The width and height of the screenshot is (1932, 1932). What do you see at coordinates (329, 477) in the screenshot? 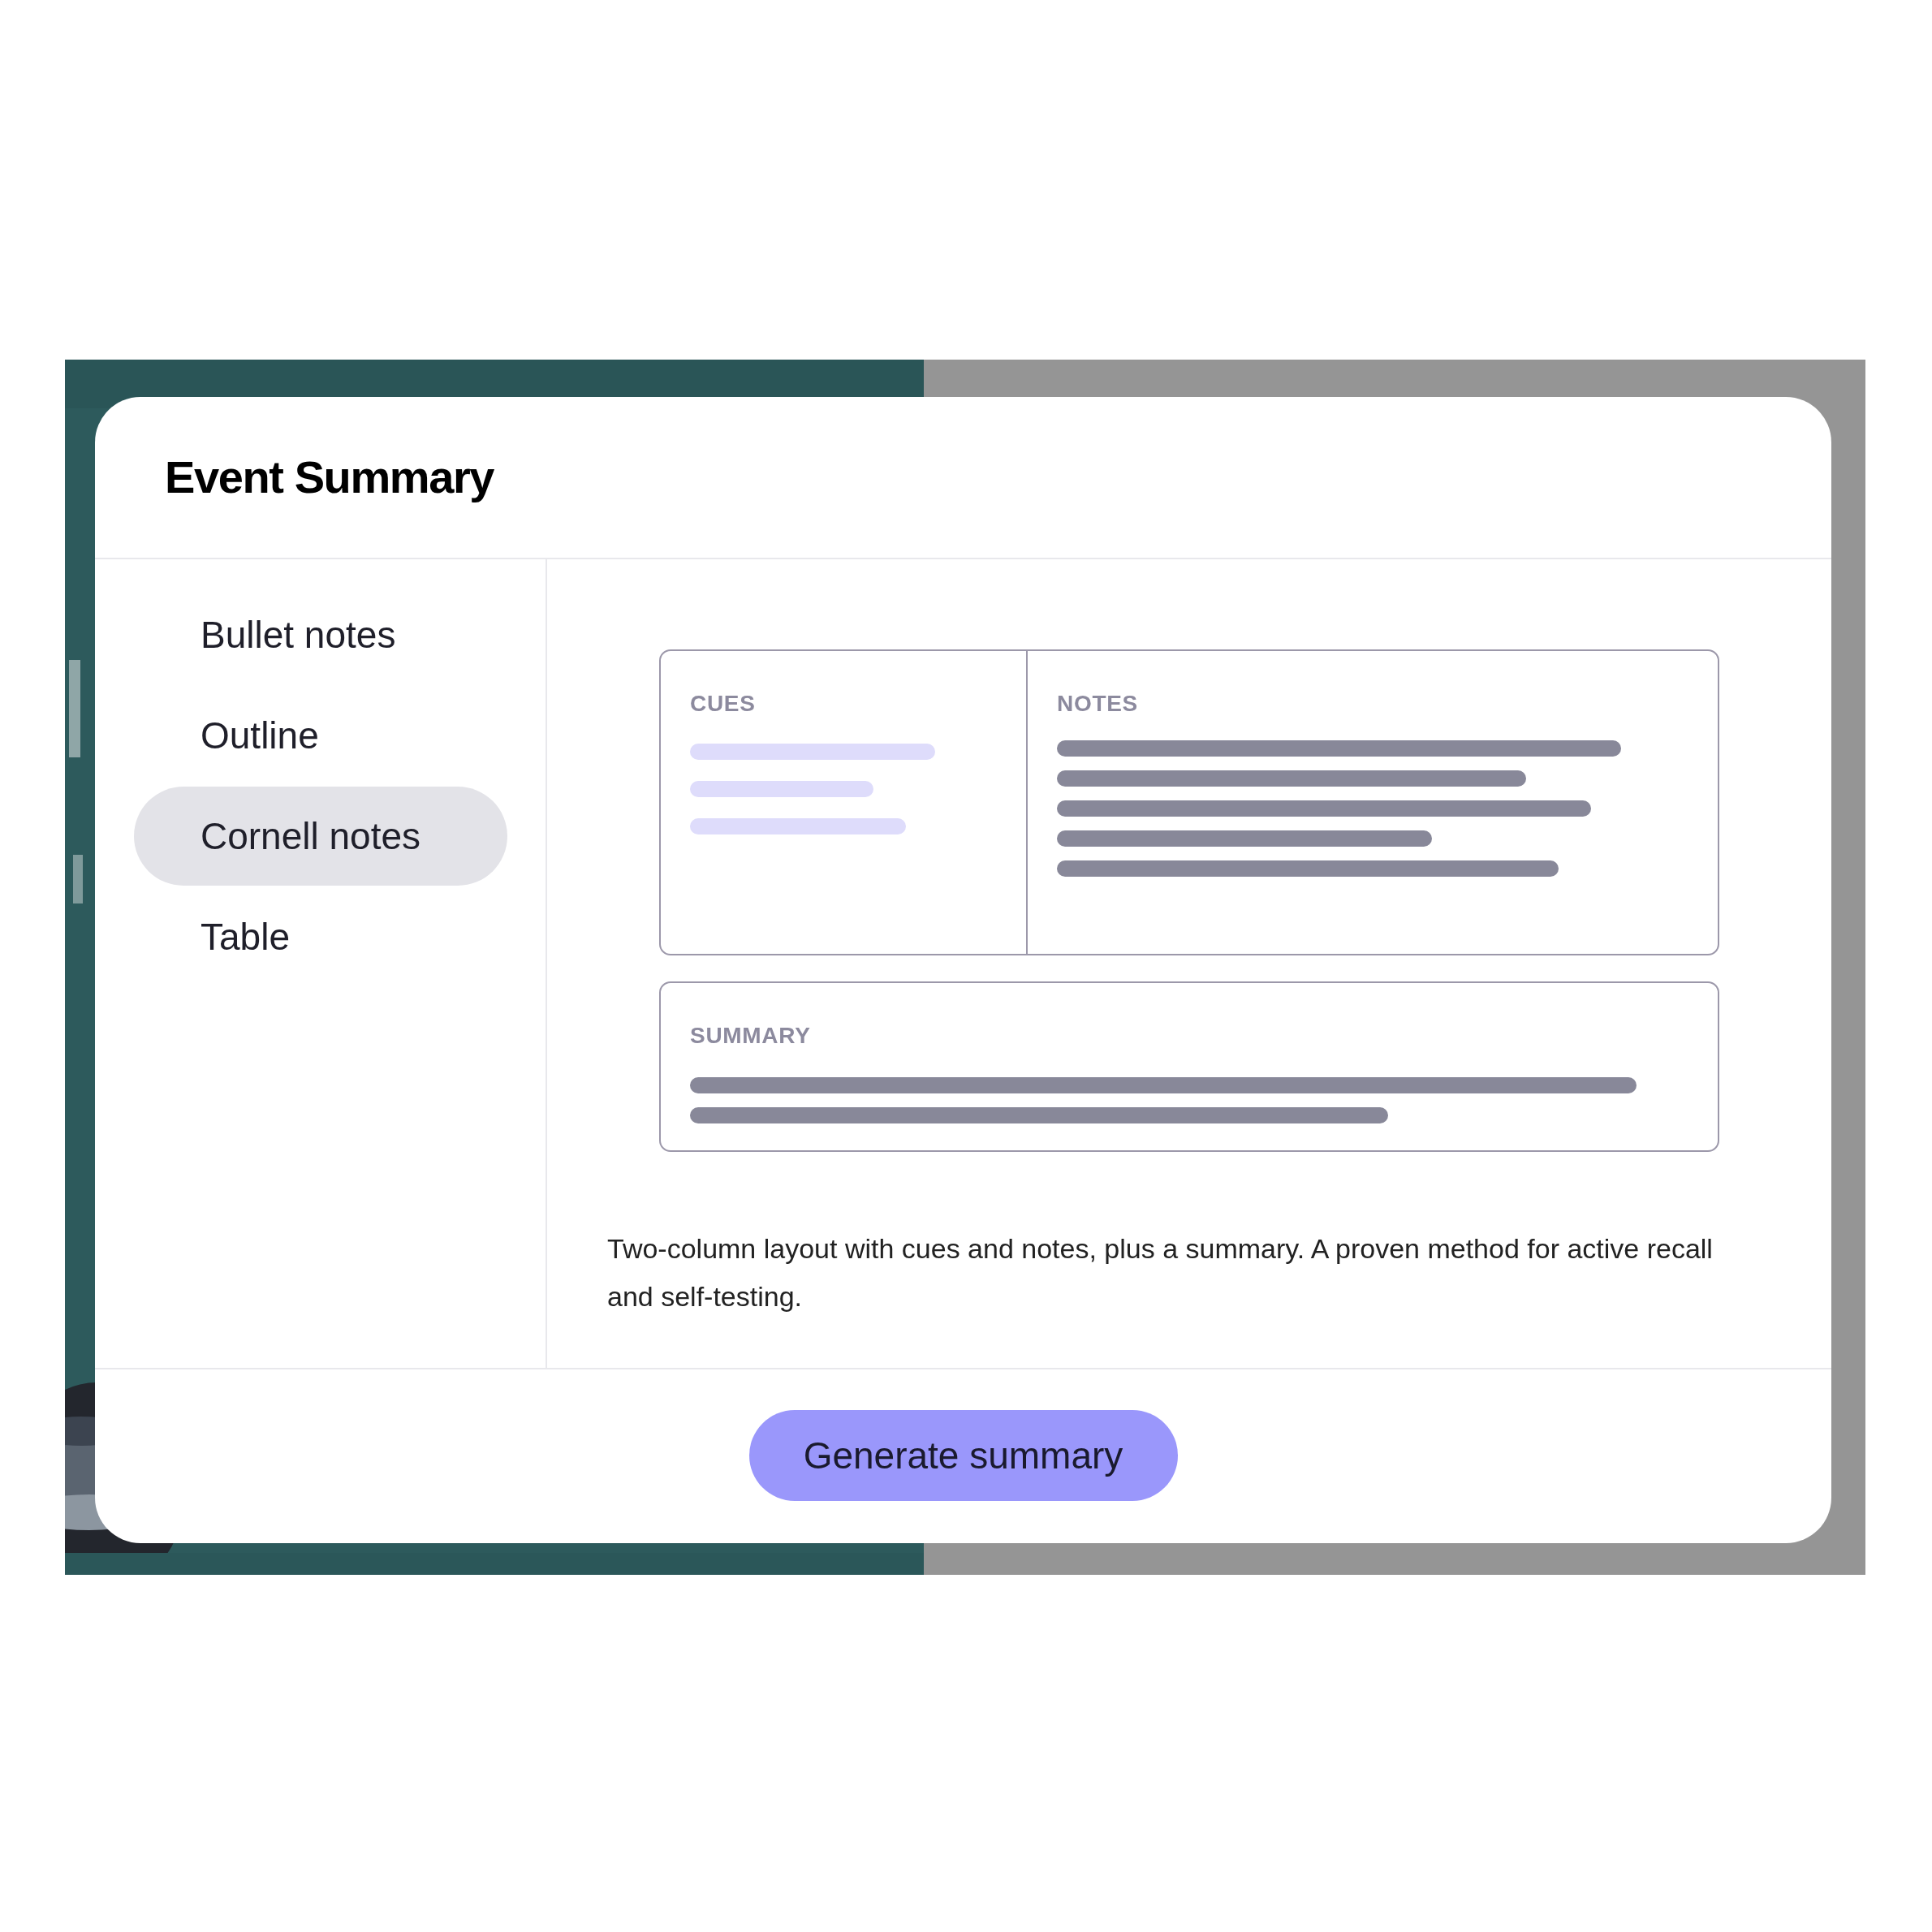
I see `dialog-title: Event Summary` at bounding box center [329, 477].